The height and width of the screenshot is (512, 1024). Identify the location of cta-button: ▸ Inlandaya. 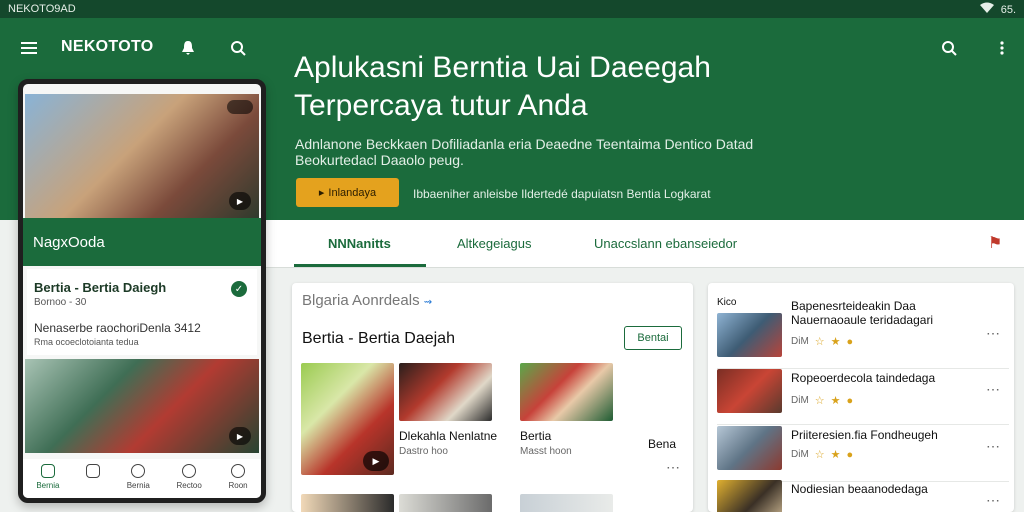
(347, 192).